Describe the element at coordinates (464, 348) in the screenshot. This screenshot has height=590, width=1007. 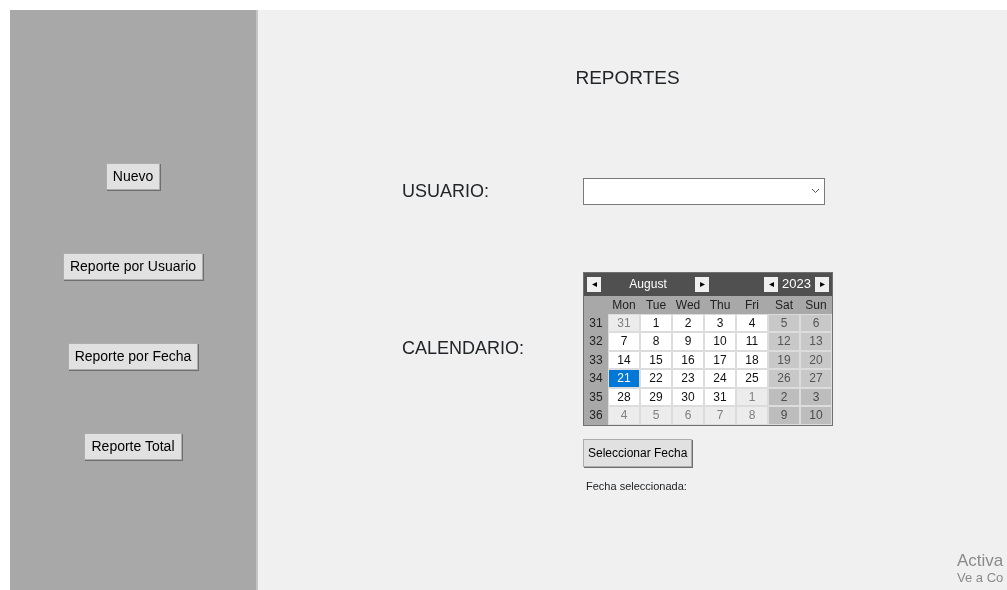
I see `calendar-label: CALENDARIO:` at that location.